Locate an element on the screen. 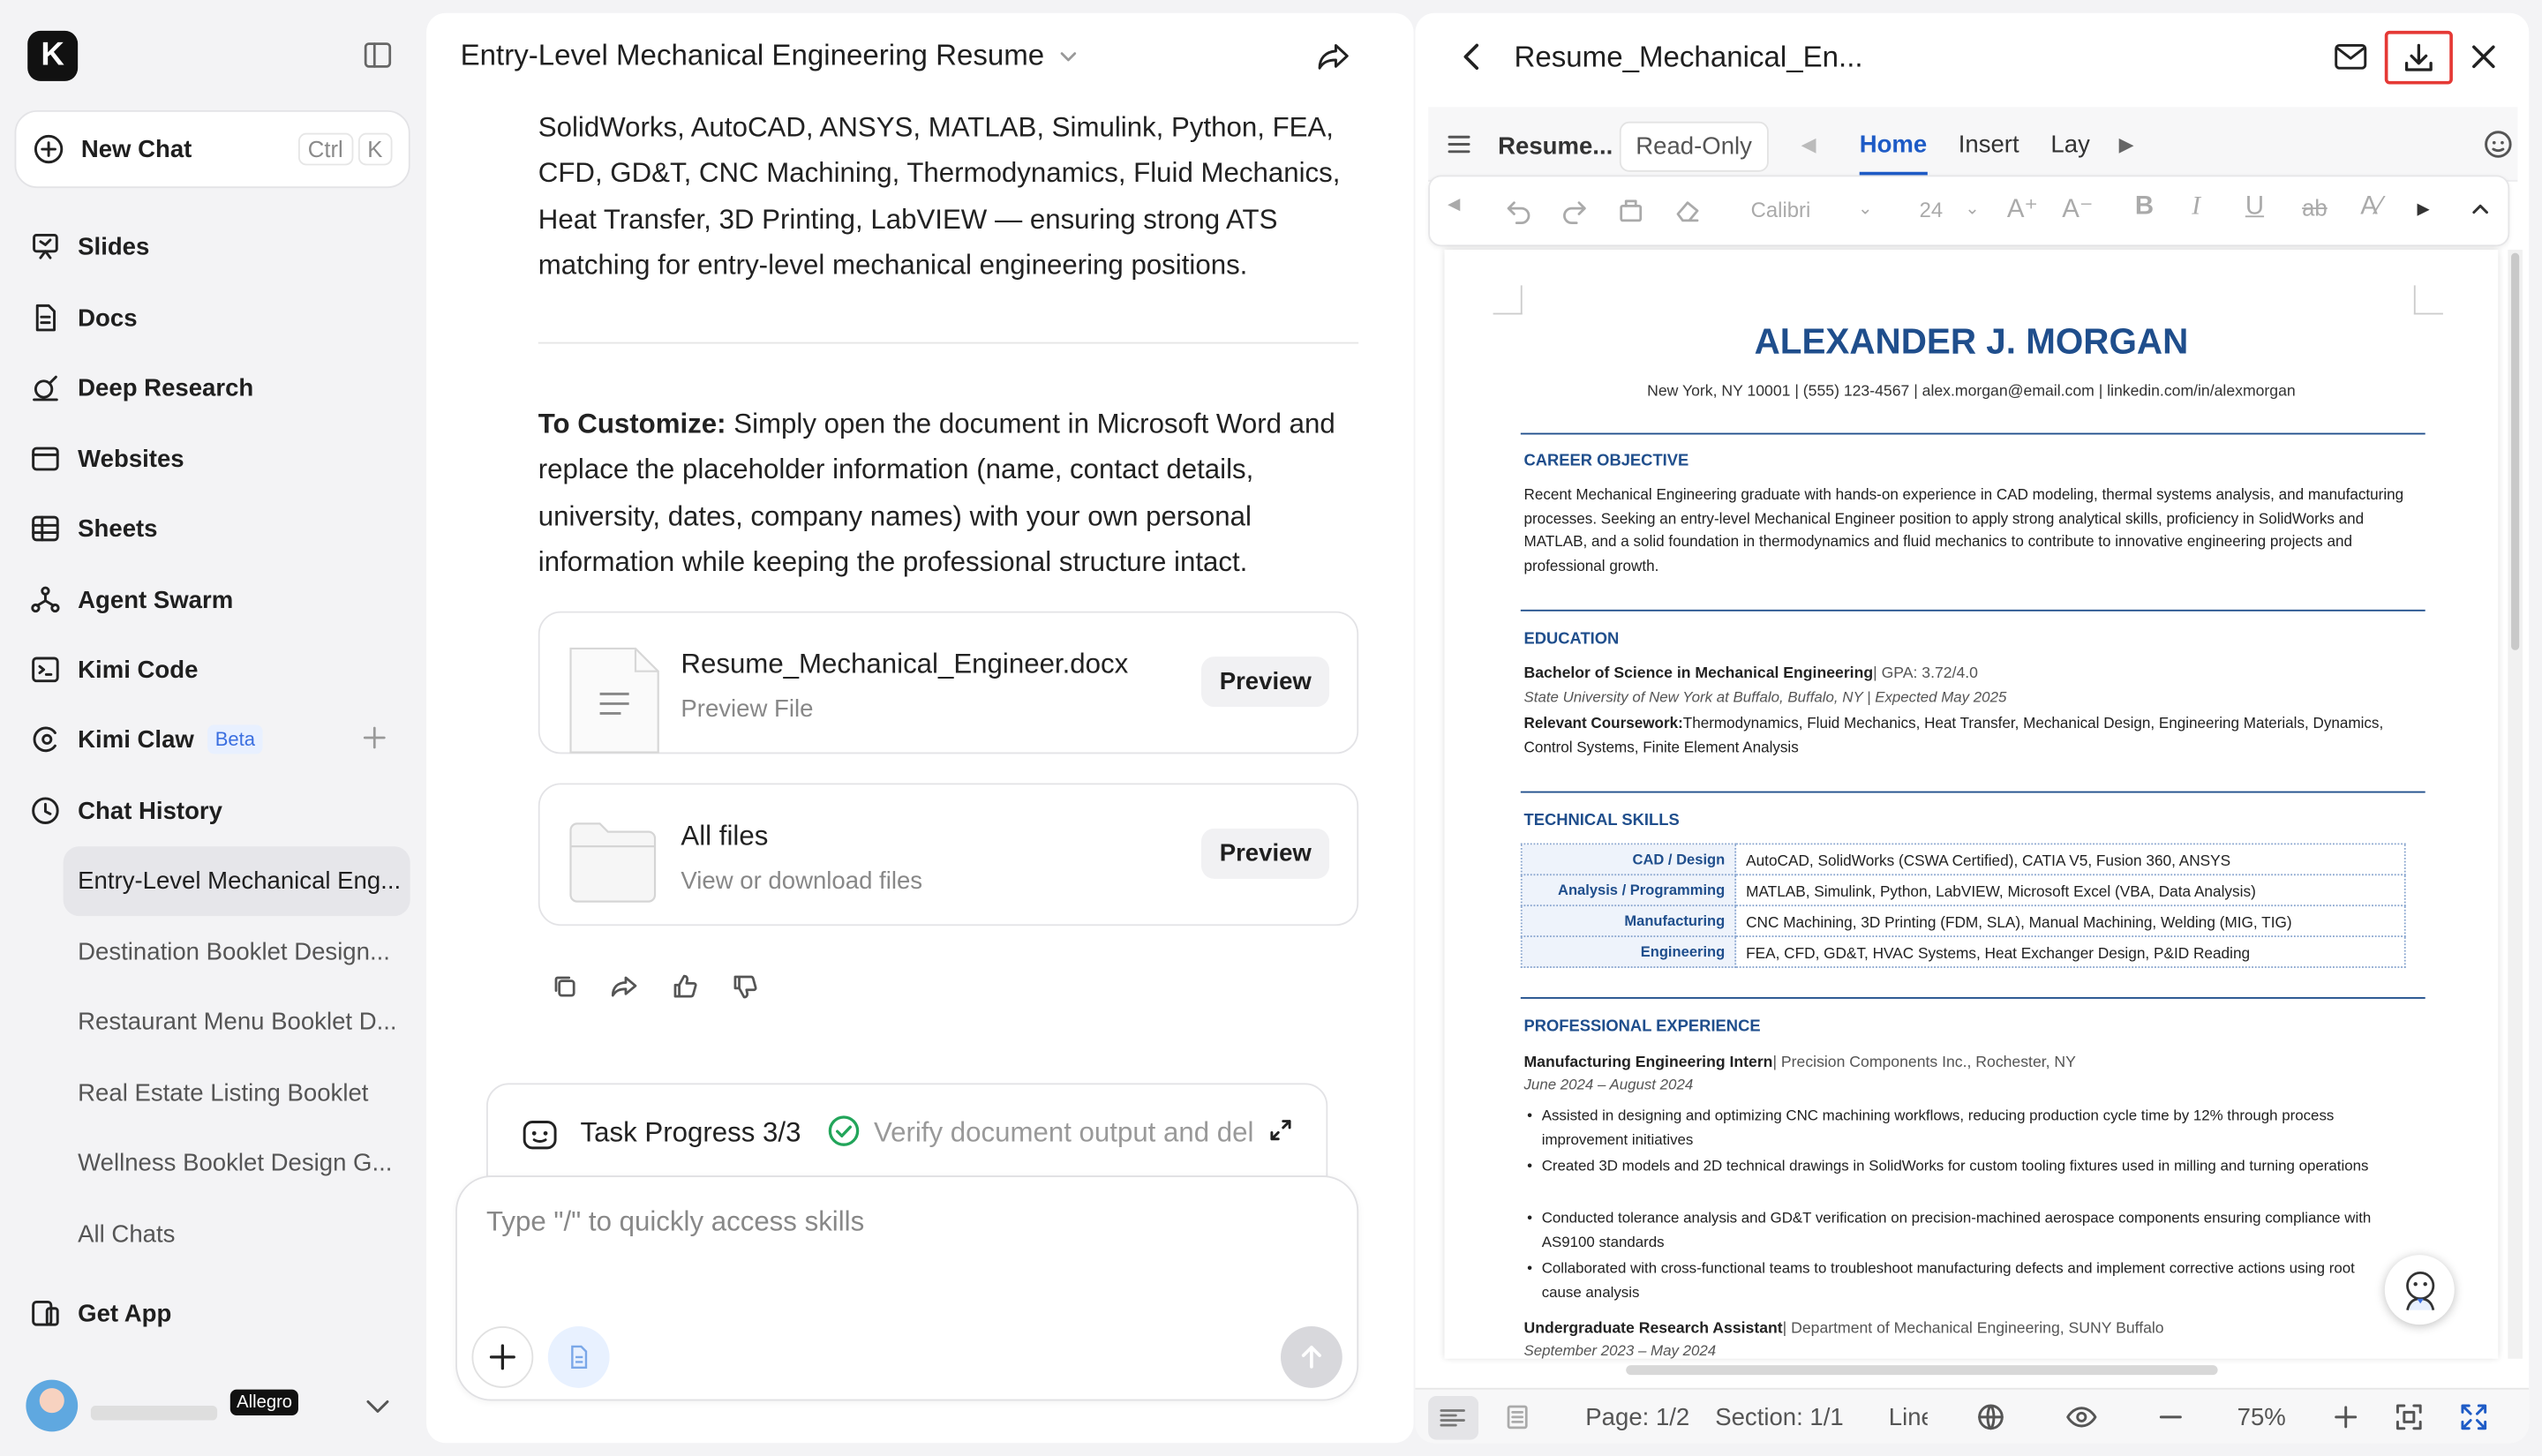  collapse-toolbar-icon is located at coordinates (2480, 209).